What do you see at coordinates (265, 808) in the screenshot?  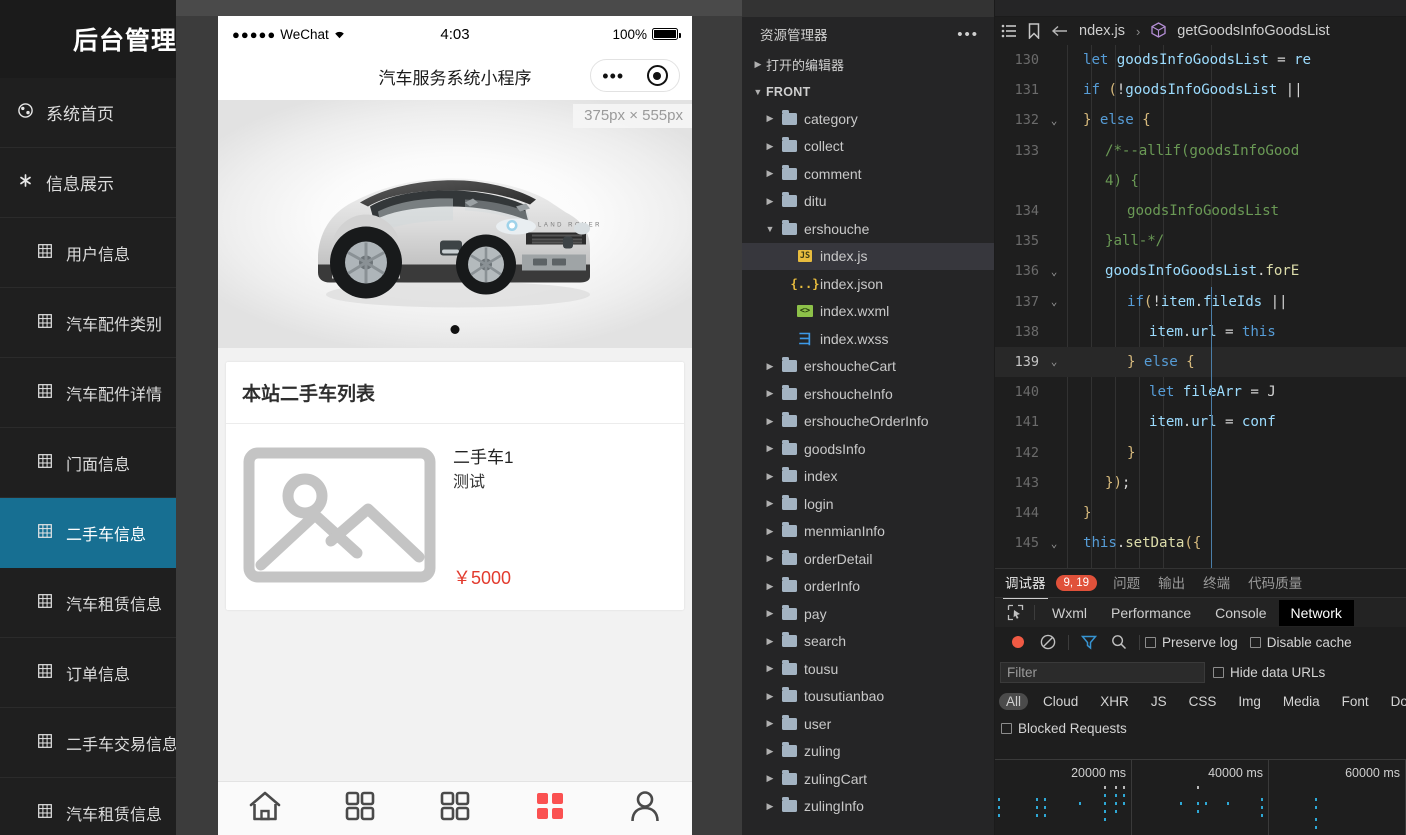 I see `home-icon` at bounding box center [265, 808].